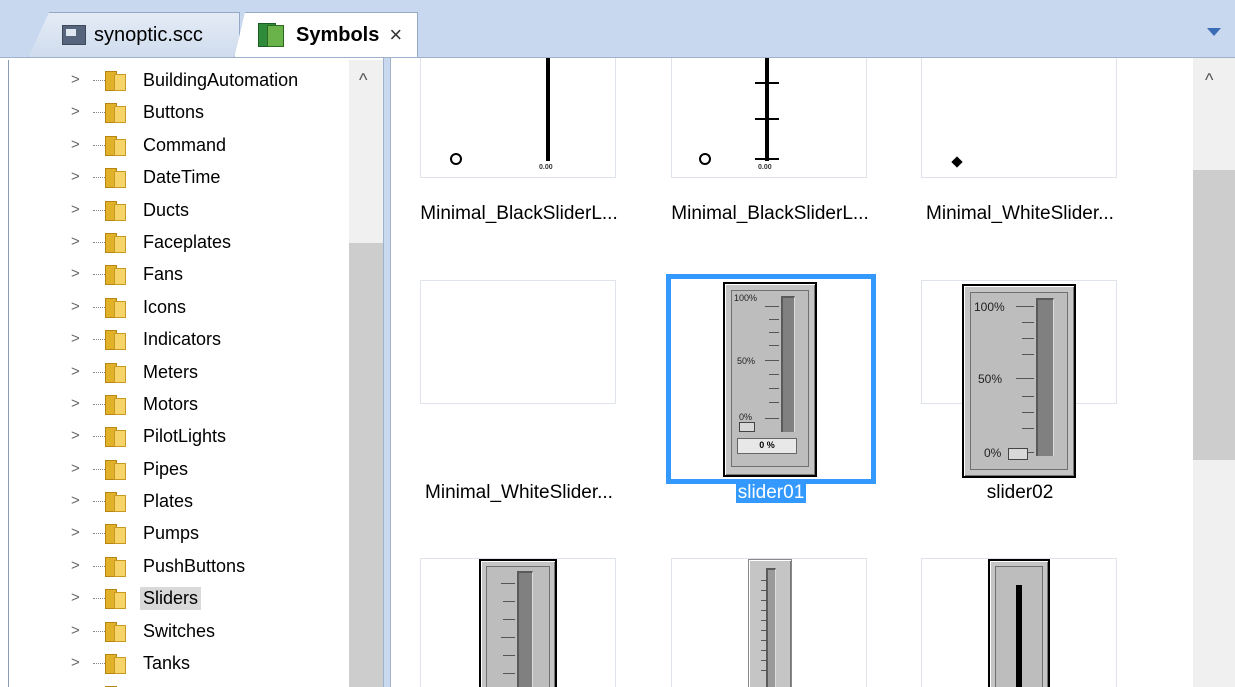 The height and width of the screenshot is (687, 1235). I want to click on tree-folder-motors: > Motors, so click(179, 404).